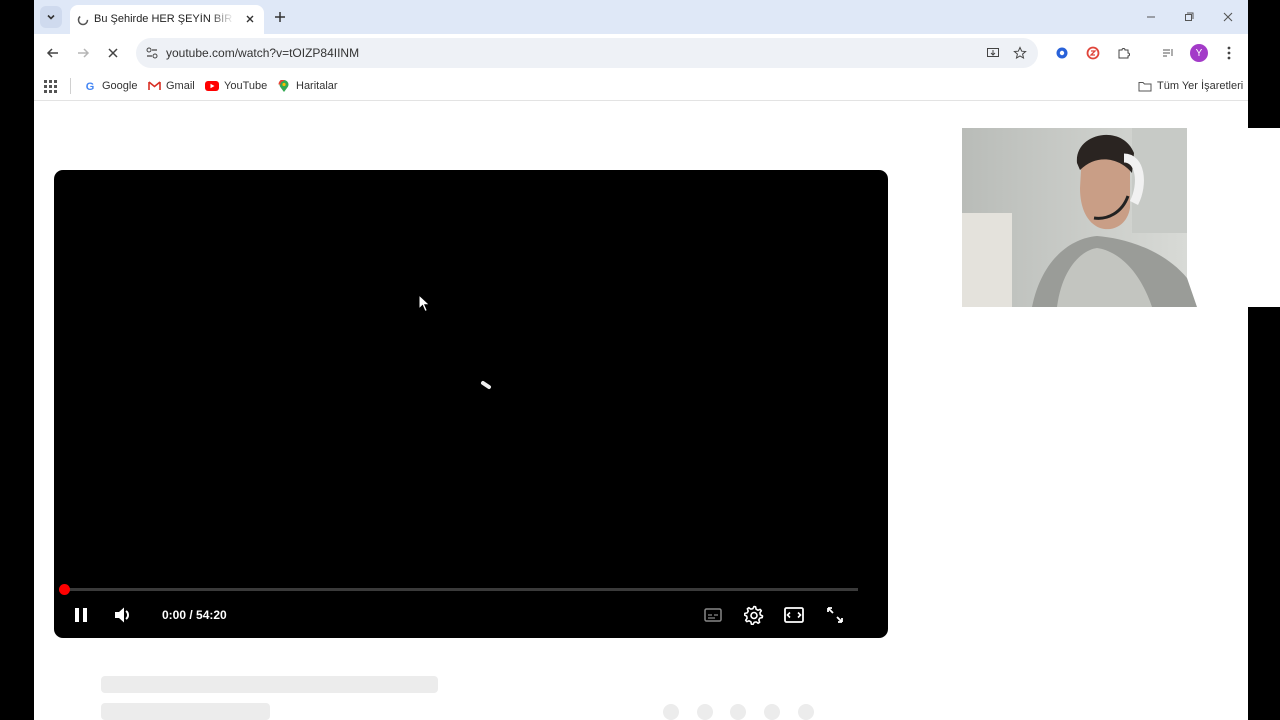 The width and height of the screenshot is (1280, 720). Describe the element at coordinates (83, 53) in the screenshot. I see `forward-arrow-icon` at that location.